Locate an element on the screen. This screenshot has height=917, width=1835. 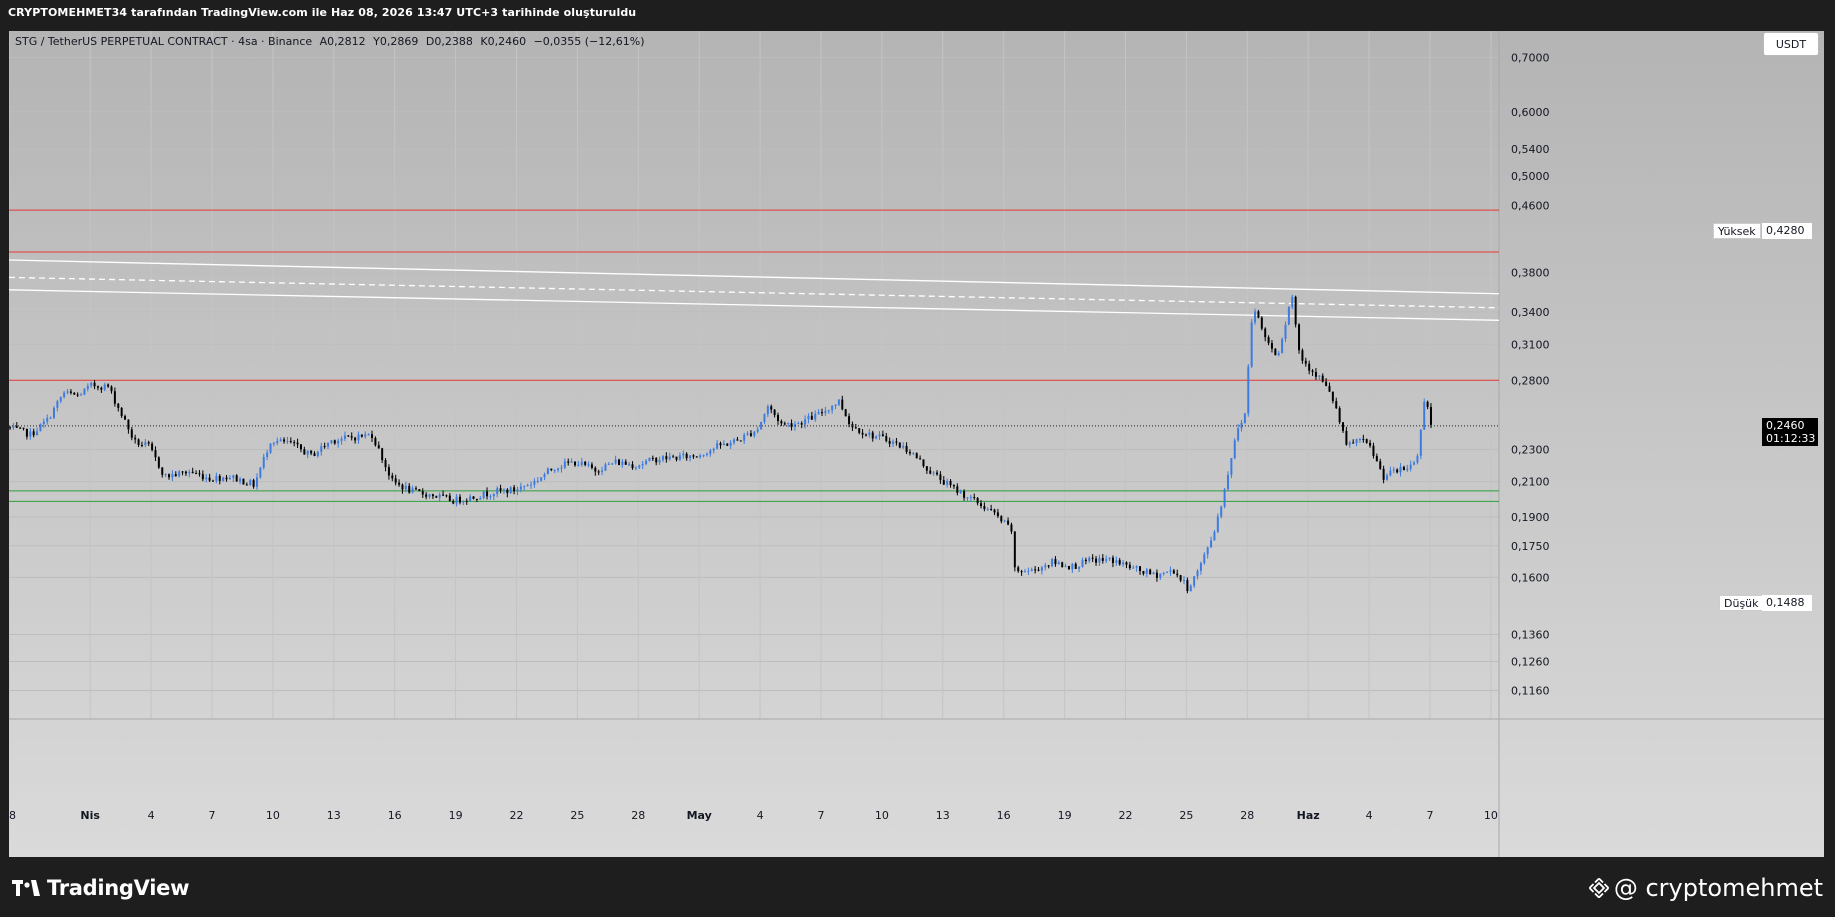
time-tick-label: 19 is located at coordinates (1065, 815).